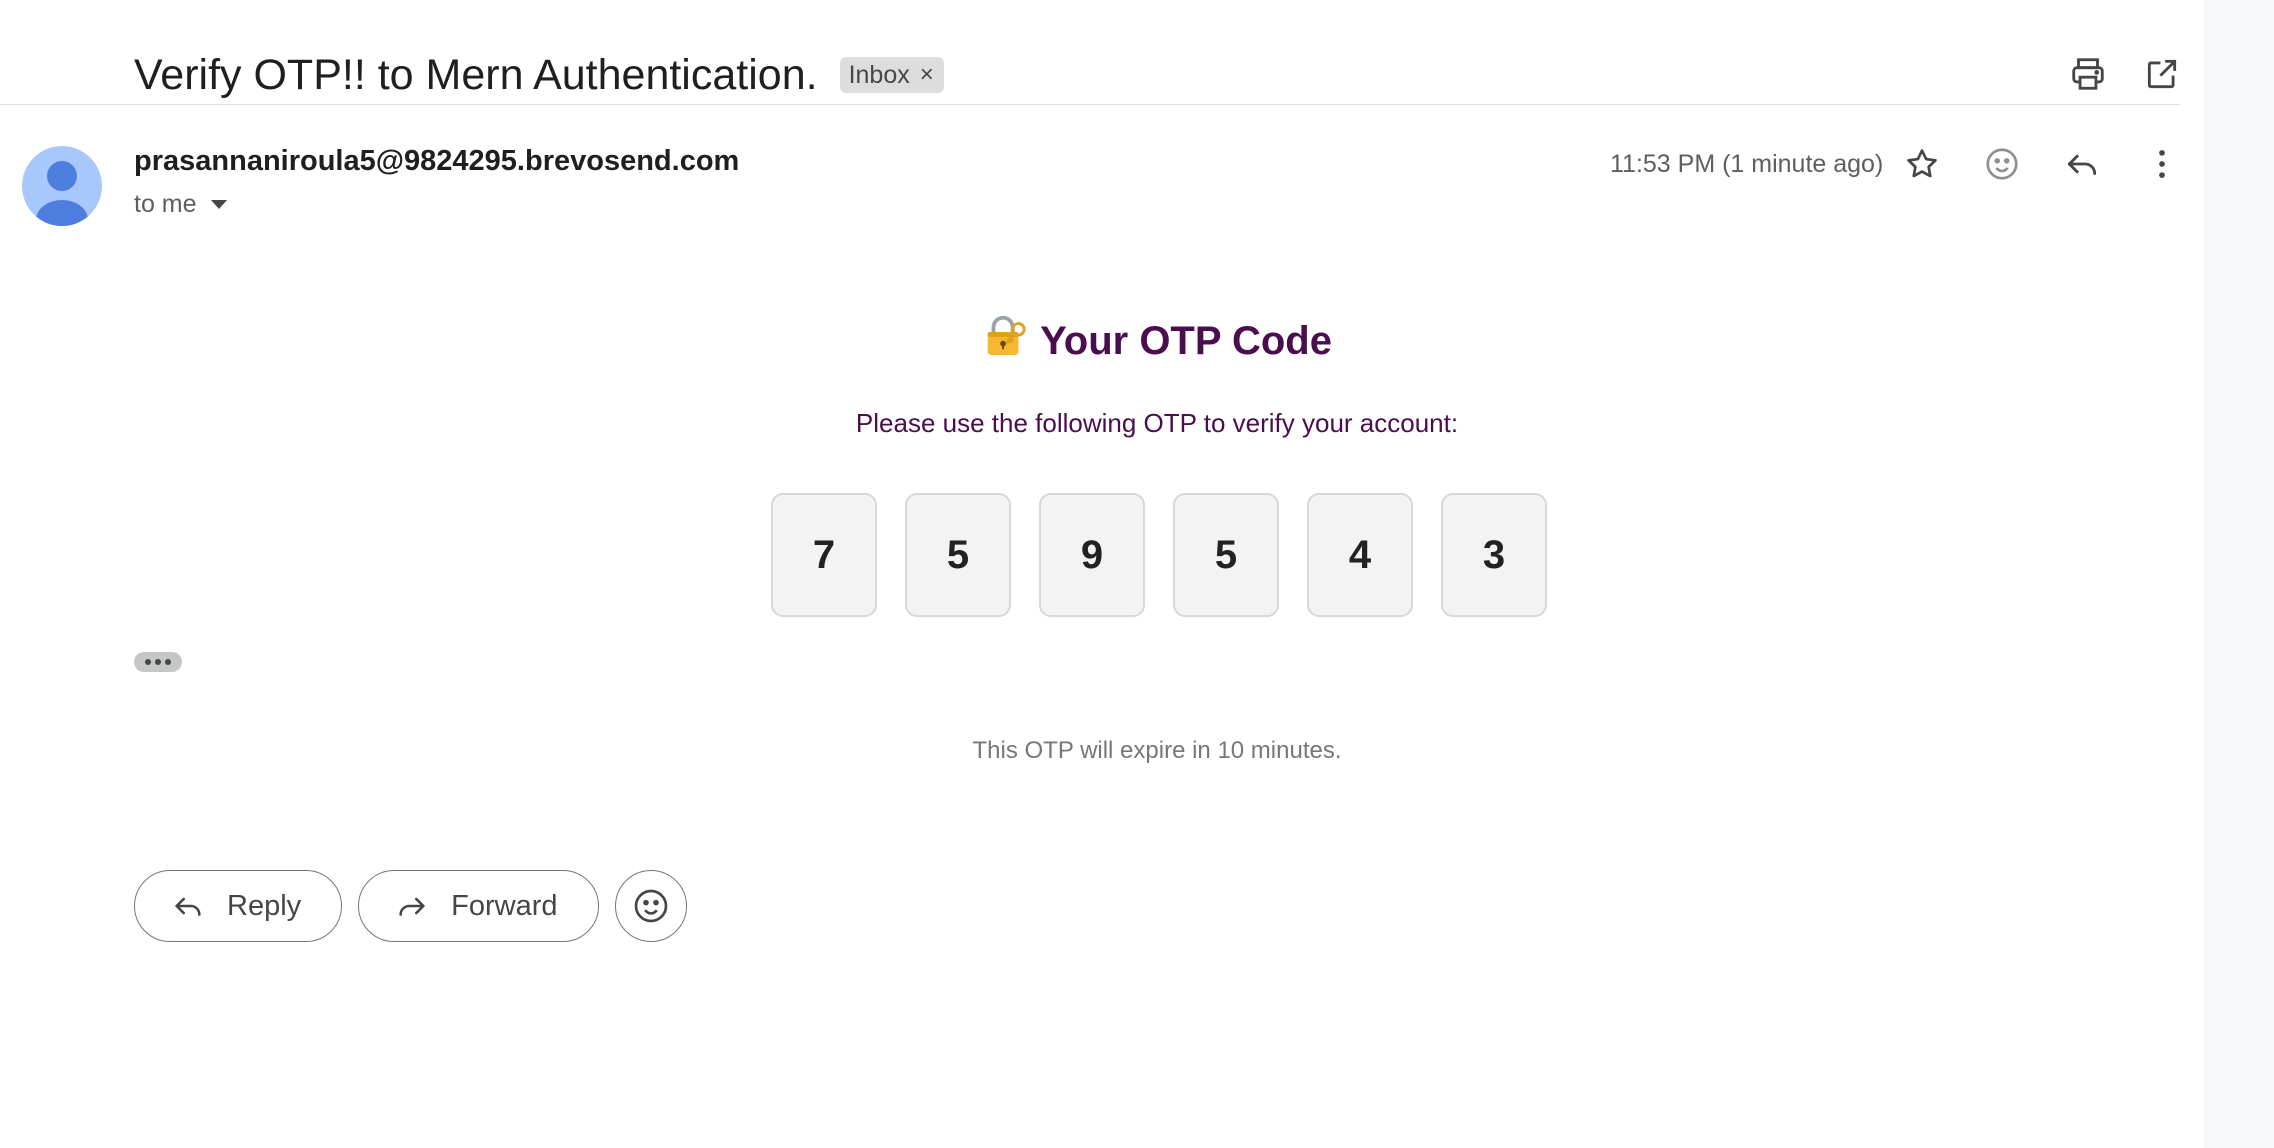  Describe the element at coordinates (1092, 555) in the screenshot. I see `otp-digit: 9` at that location.